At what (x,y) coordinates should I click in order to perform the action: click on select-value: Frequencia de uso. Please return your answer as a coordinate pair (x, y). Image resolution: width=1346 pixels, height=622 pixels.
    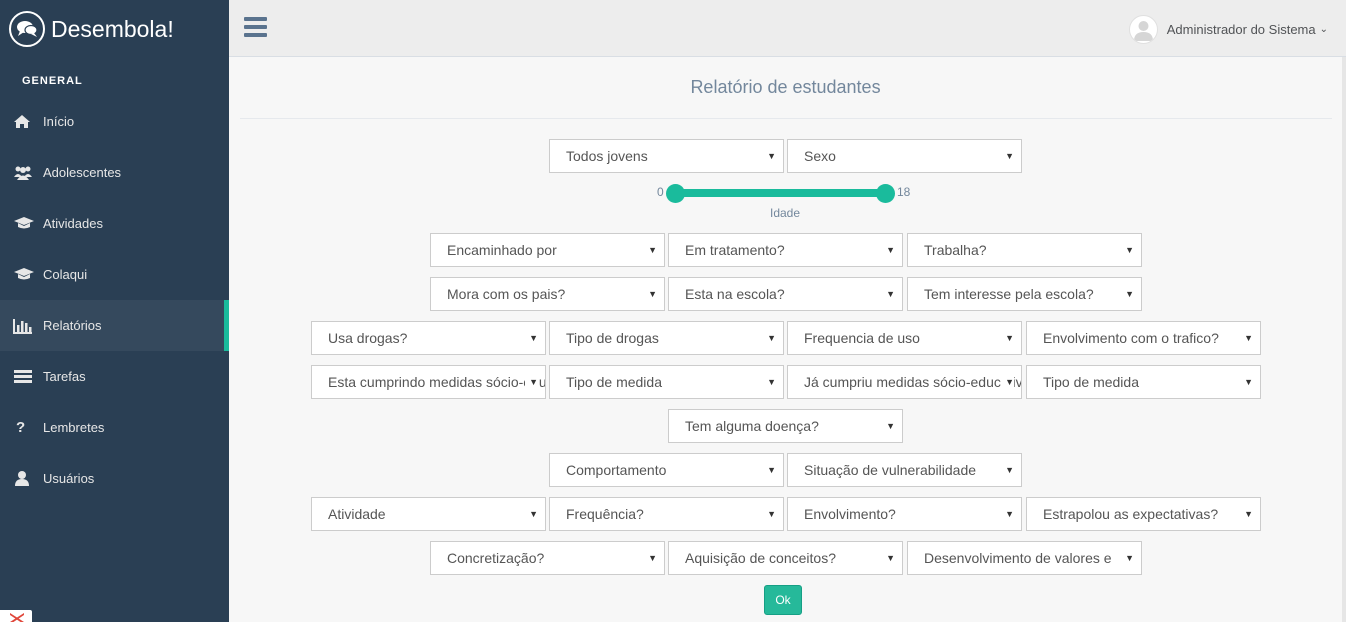
    Looking at the image, I should click on (862, 338).